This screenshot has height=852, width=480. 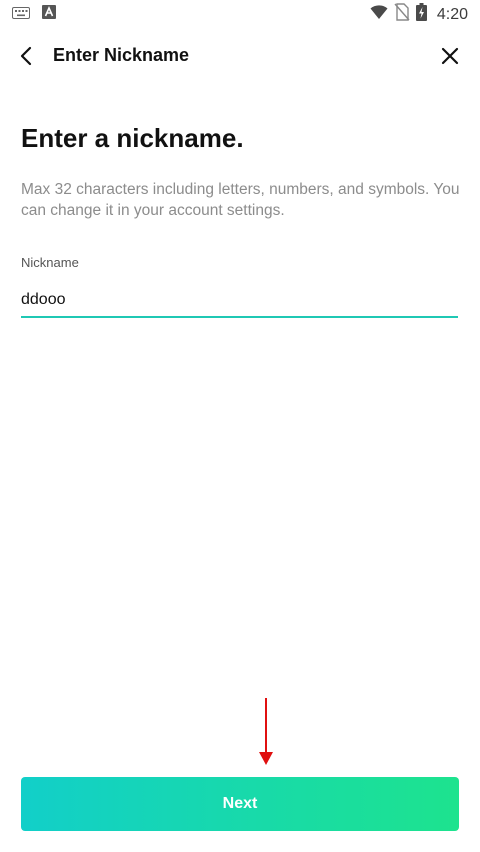 What do you see at coordinates (240, 804) in the screenshot?
I see `next-button: Next` at bounding box center [240, 804].